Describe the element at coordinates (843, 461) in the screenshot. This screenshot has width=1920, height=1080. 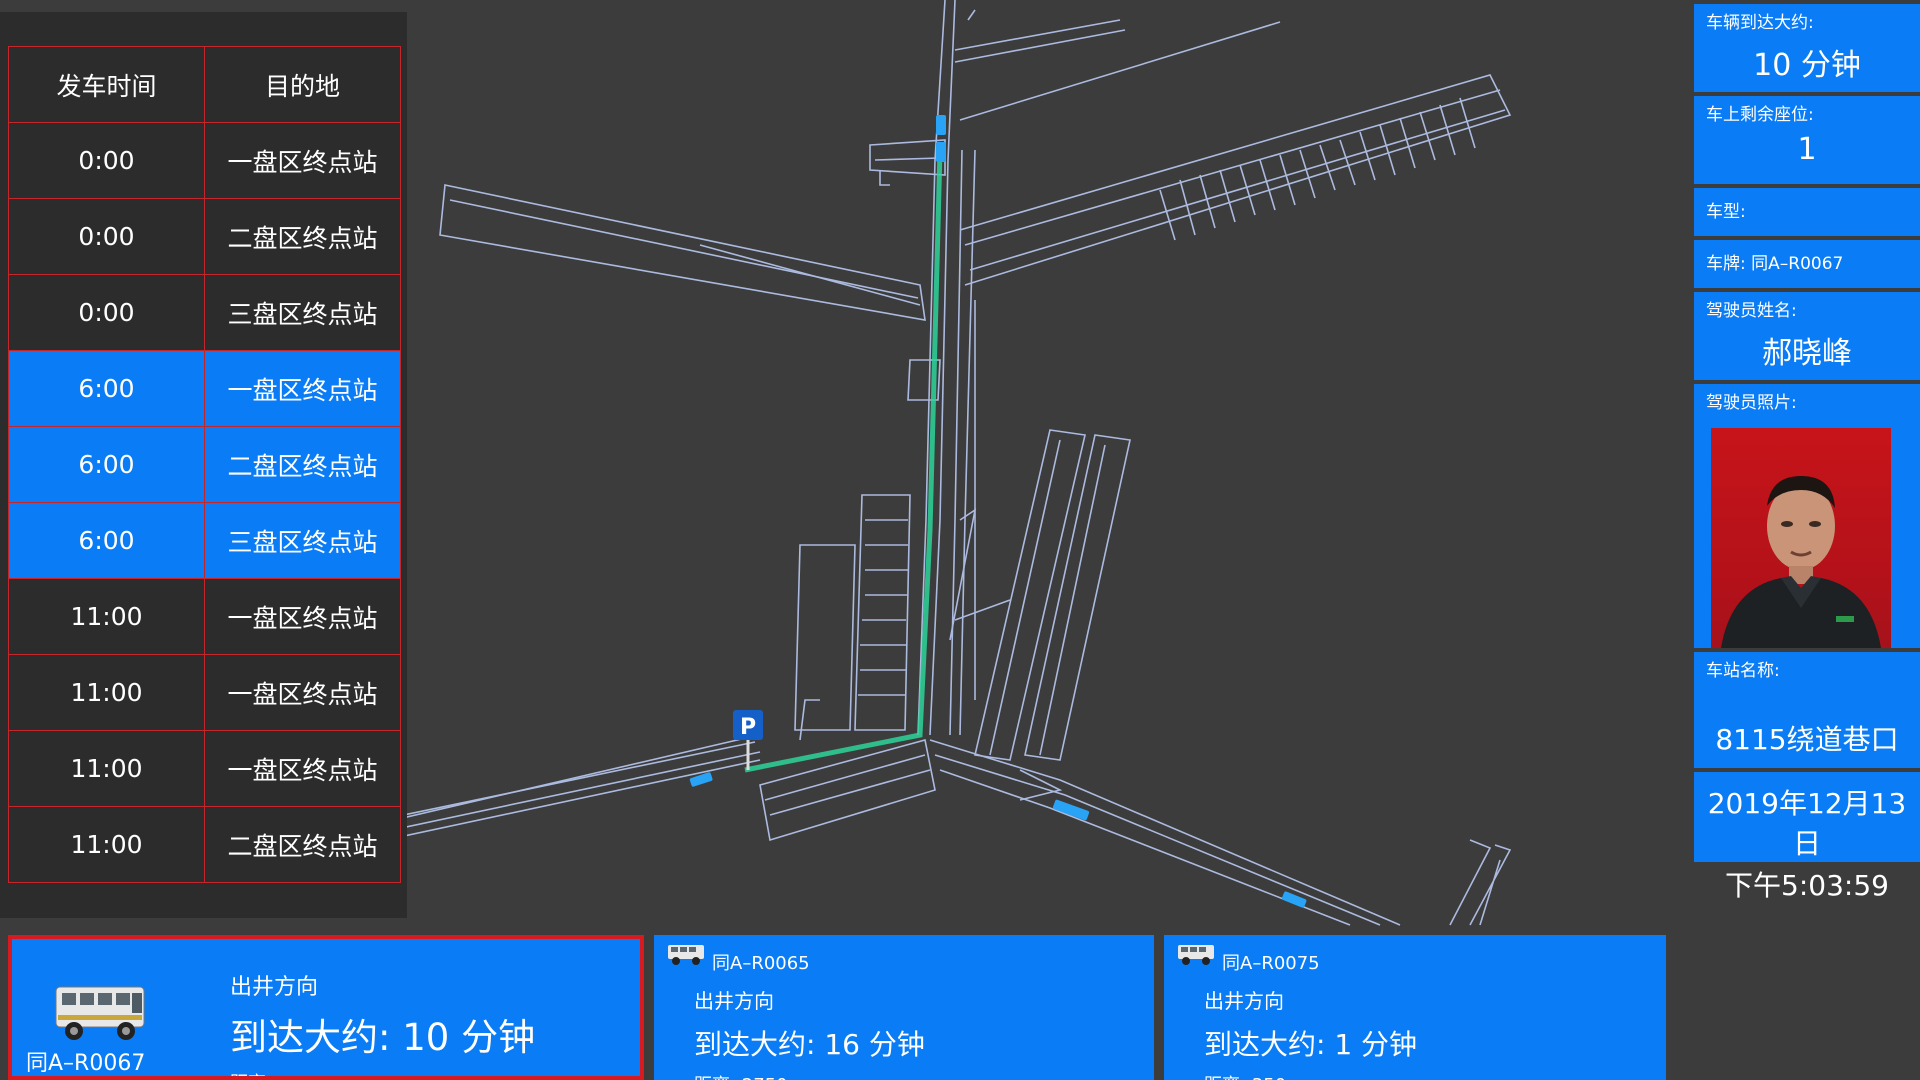
I see `route-path` at that location.